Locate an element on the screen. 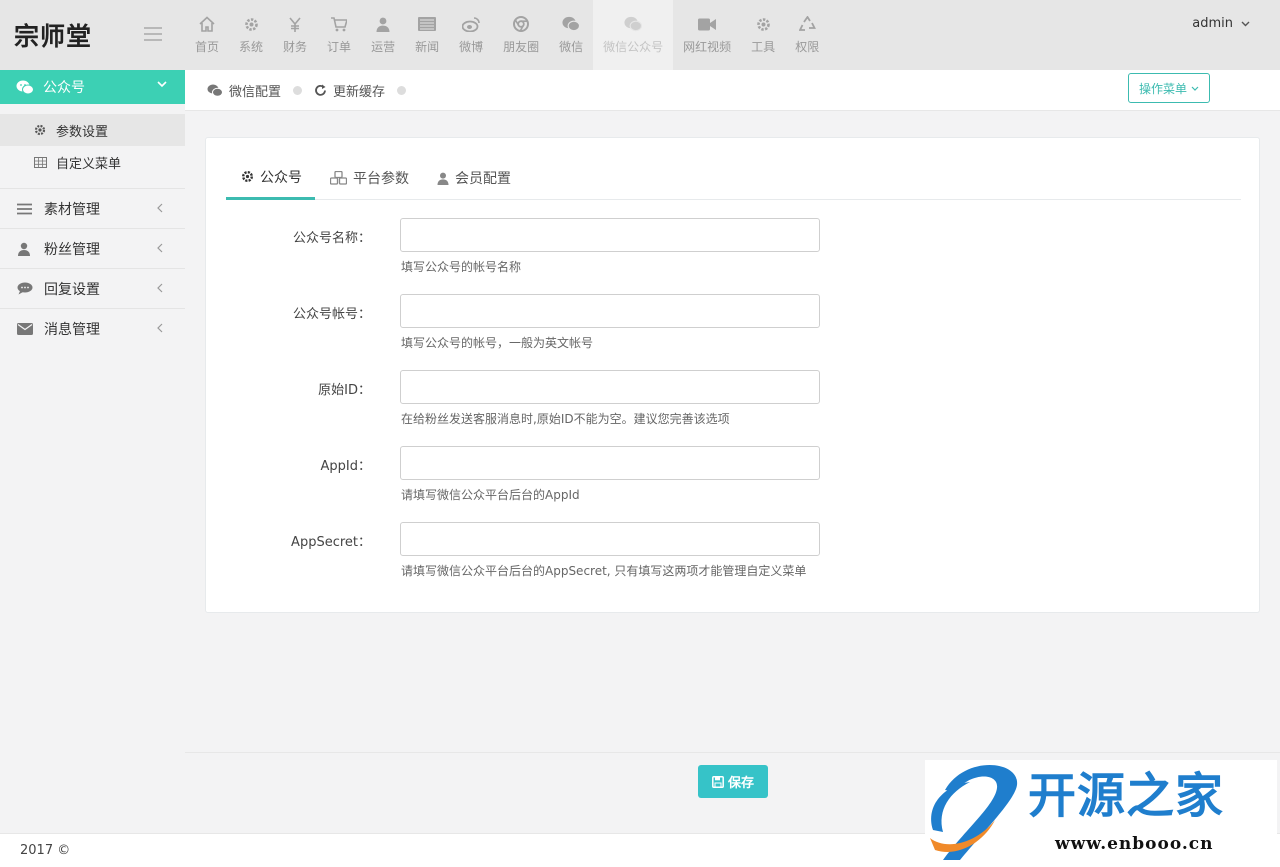 Image resolution: width=1280 pixels, height=867 pixels. sidebar-item-params: 参数设置 is located at coordinates (92, 130).